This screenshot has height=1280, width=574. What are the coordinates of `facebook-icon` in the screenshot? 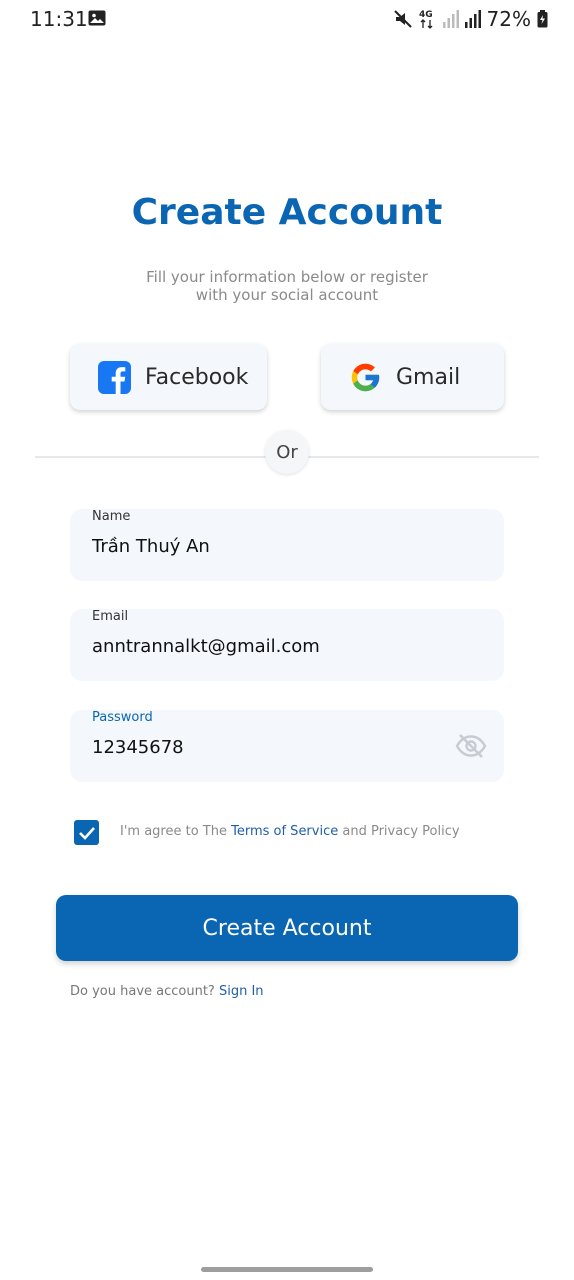 It's located at (114, 377).